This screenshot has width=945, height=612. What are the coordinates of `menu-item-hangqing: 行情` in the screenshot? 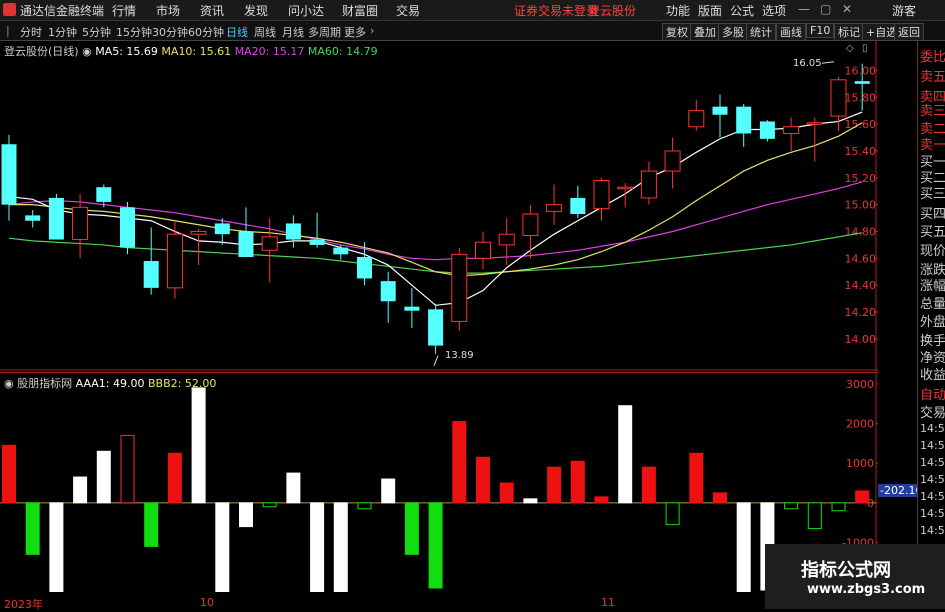 It's located at (124, 10).